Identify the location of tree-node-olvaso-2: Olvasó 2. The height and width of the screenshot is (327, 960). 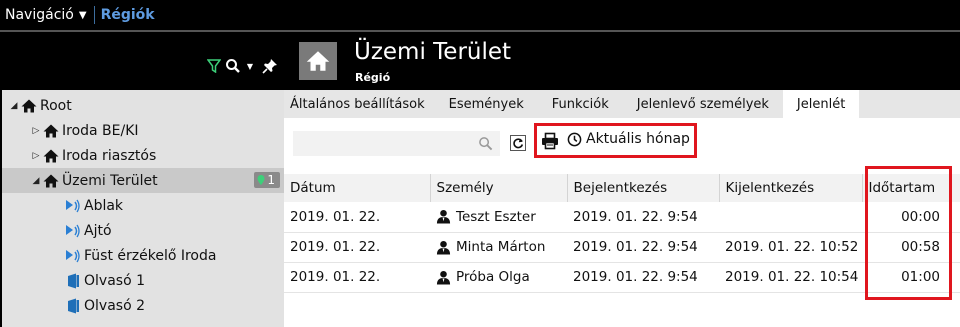
(104, 305).